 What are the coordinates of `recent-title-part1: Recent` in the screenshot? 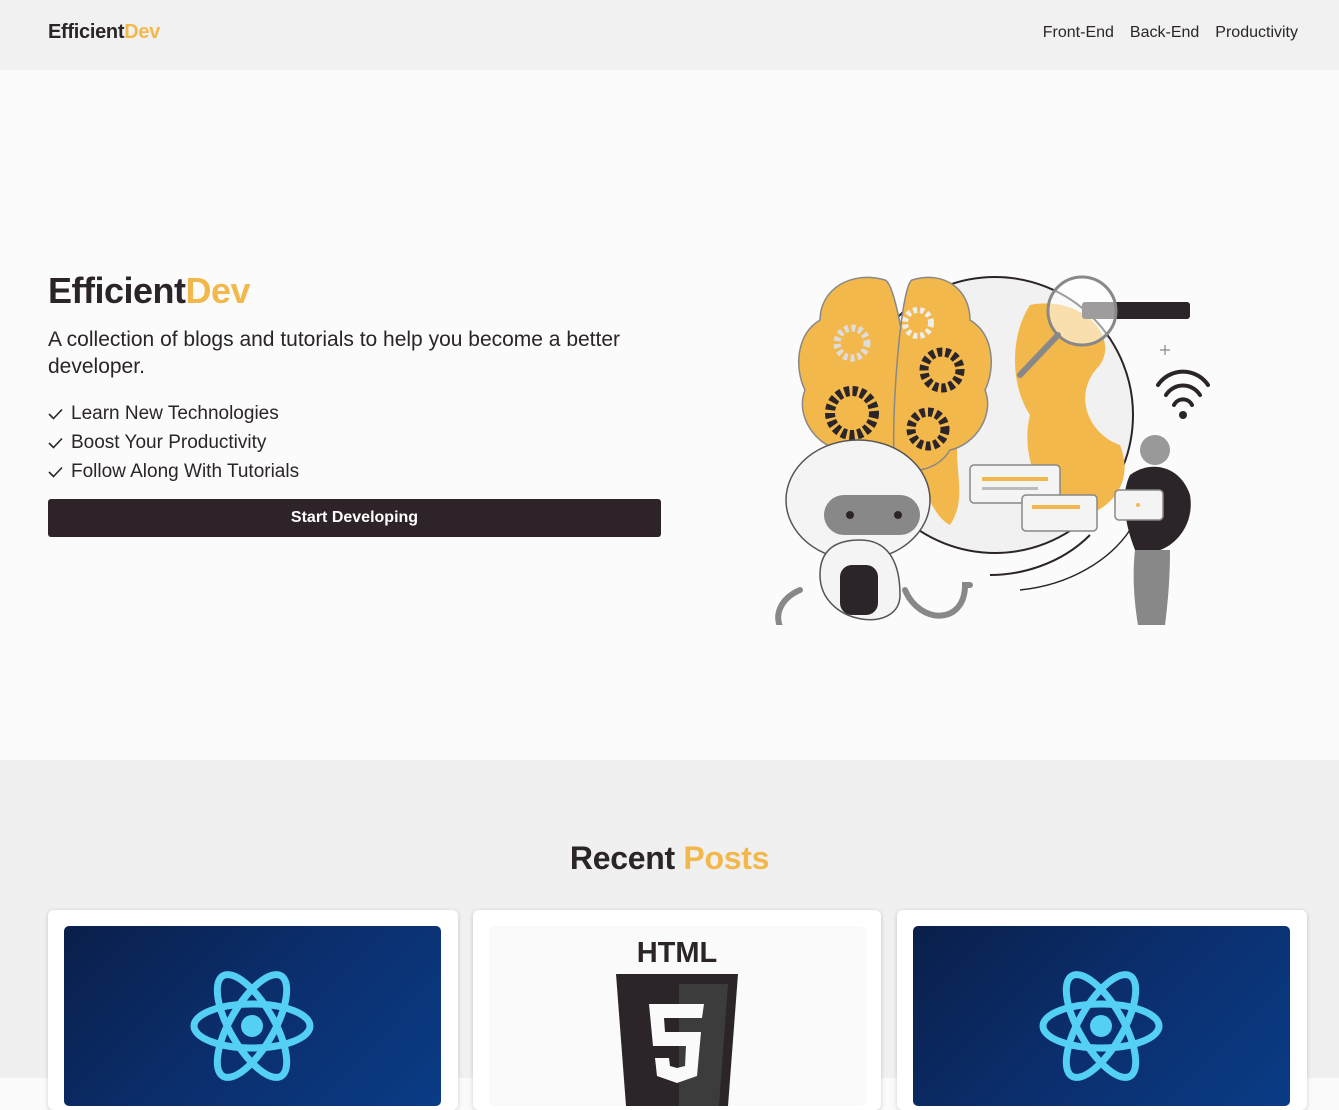 It's located at (622, 858).